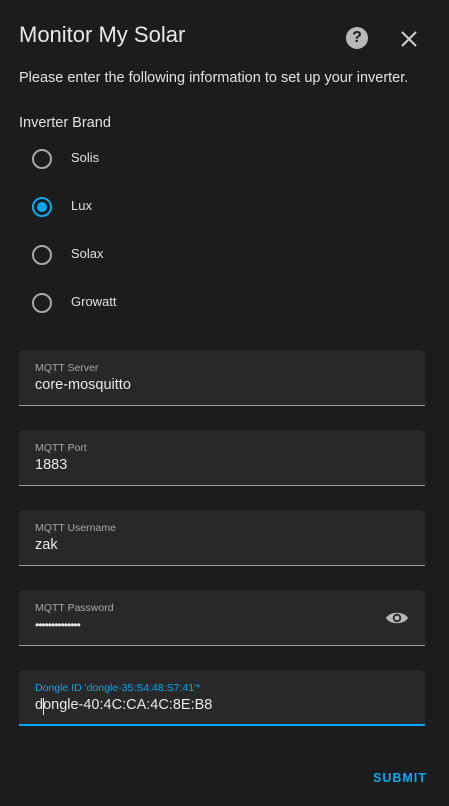  What do you see at coordinates (51, 465) in the screenshot?
I see `mqtt-port-input: 1883` at bounding box center [51, 465].